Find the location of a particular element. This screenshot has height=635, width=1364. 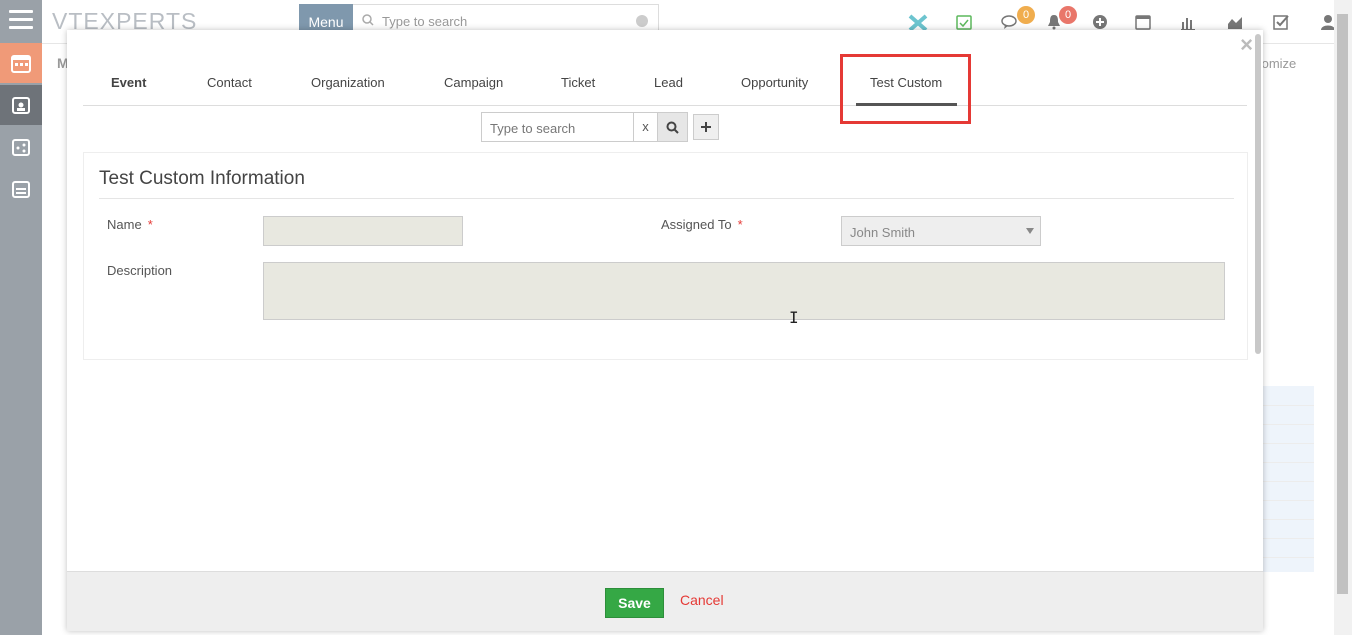

tab-event: Event is located at coordinates (128, 82).